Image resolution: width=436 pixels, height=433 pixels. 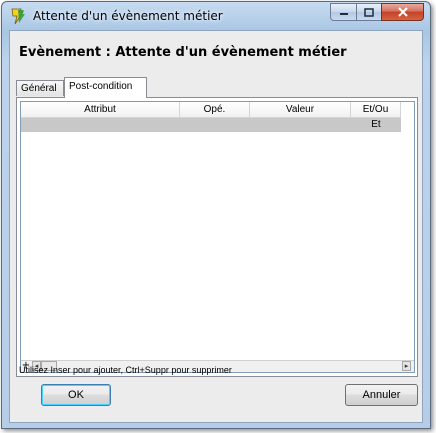 What do you see at coordinates (406, 366) in the screenshot?
I see `scroll-right-icon: ▸` at bounding box center [406, 366].